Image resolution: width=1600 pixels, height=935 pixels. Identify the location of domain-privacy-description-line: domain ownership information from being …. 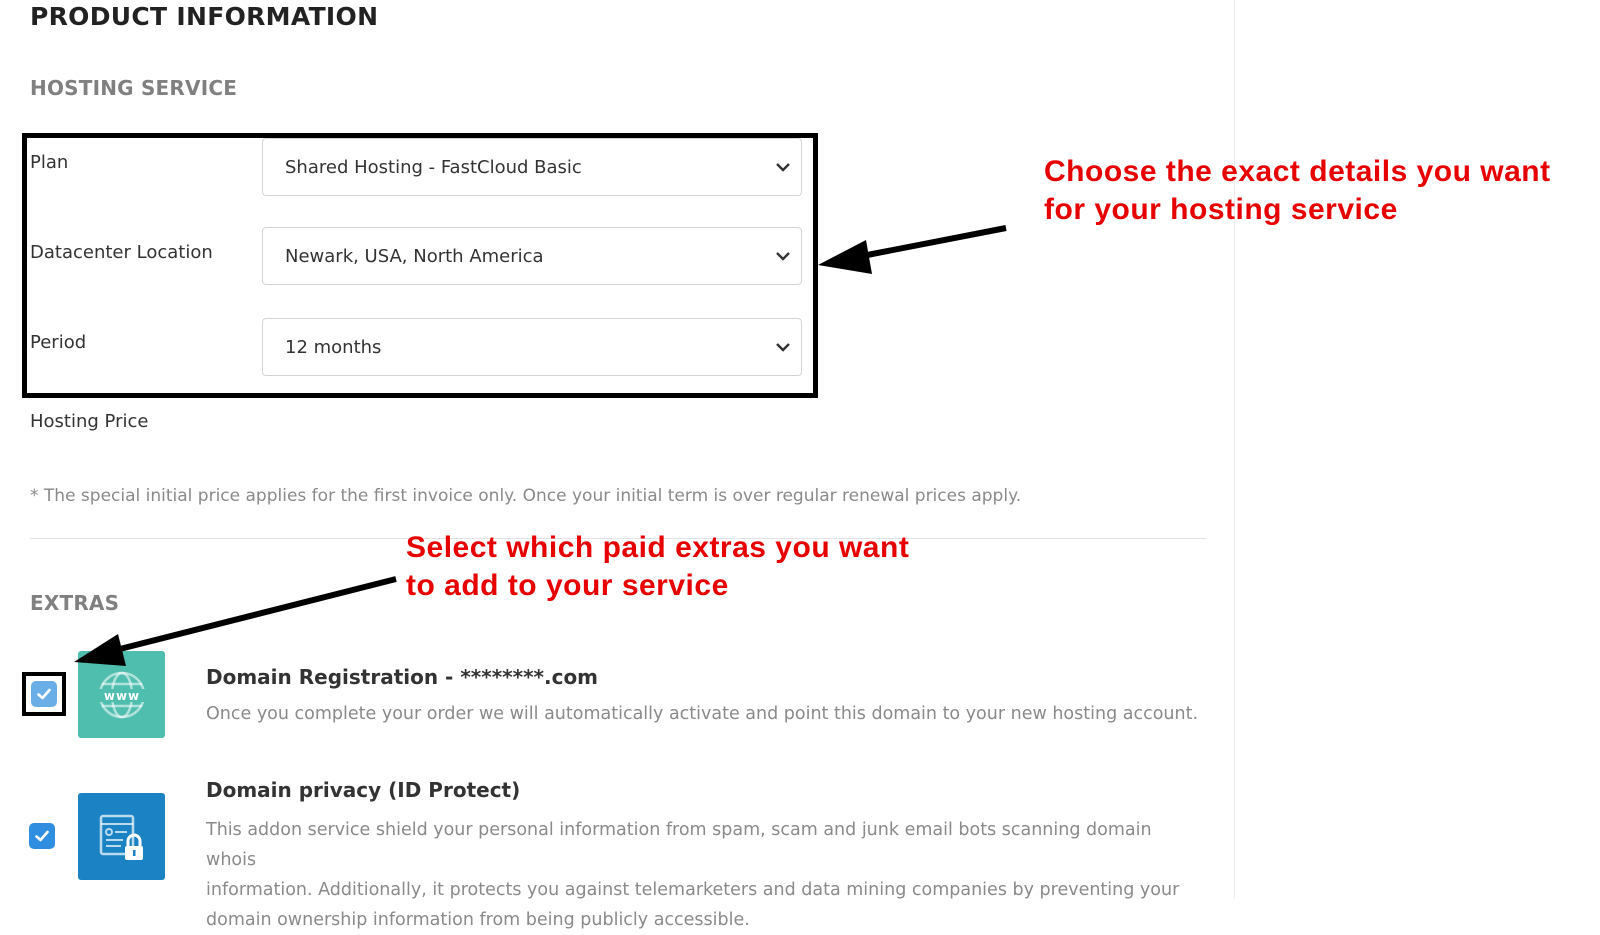
(478, 920).